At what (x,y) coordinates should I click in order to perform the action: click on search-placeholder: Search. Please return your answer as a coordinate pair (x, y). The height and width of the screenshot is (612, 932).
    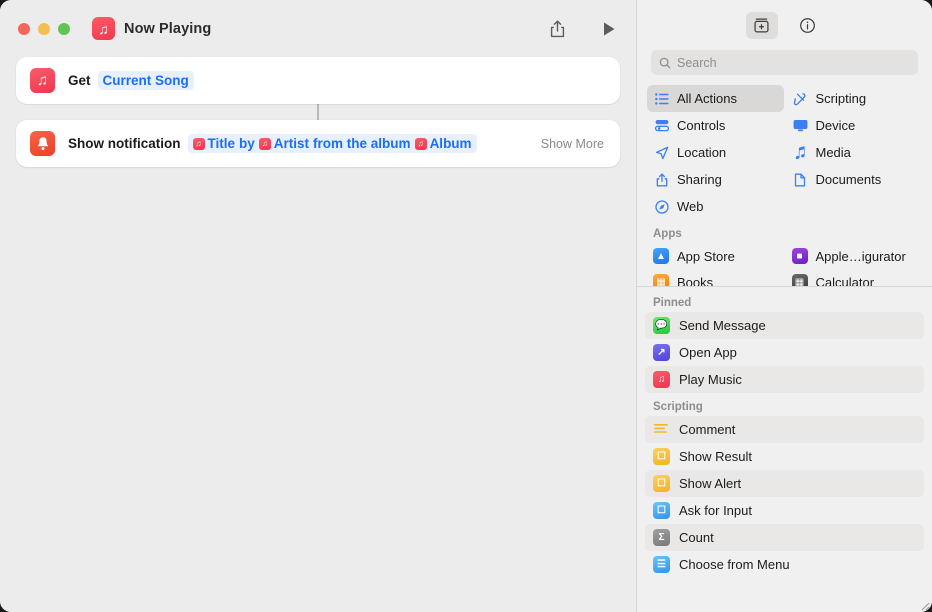
    Looking at the image, I should click on (697, 62).